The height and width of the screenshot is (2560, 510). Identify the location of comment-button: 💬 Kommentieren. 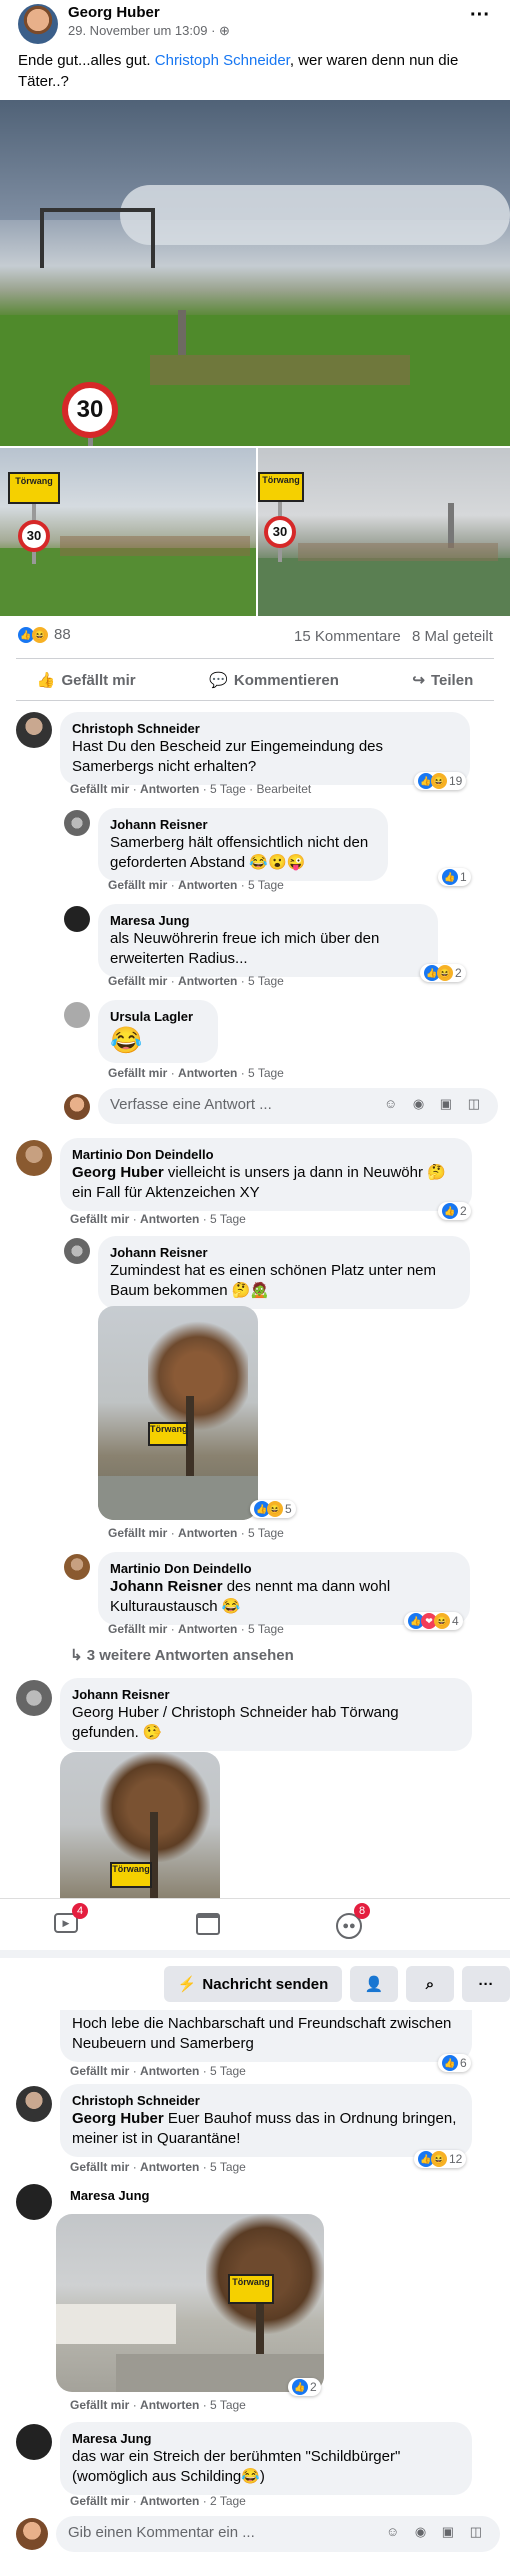
(274, 680).